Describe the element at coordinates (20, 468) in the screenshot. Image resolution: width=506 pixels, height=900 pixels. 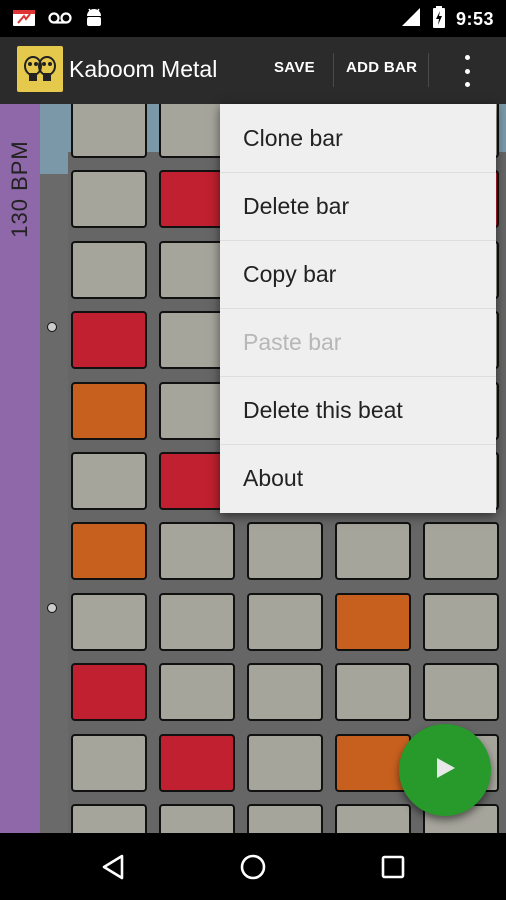
I see `bpm-strip: 130 BPM` at that location.